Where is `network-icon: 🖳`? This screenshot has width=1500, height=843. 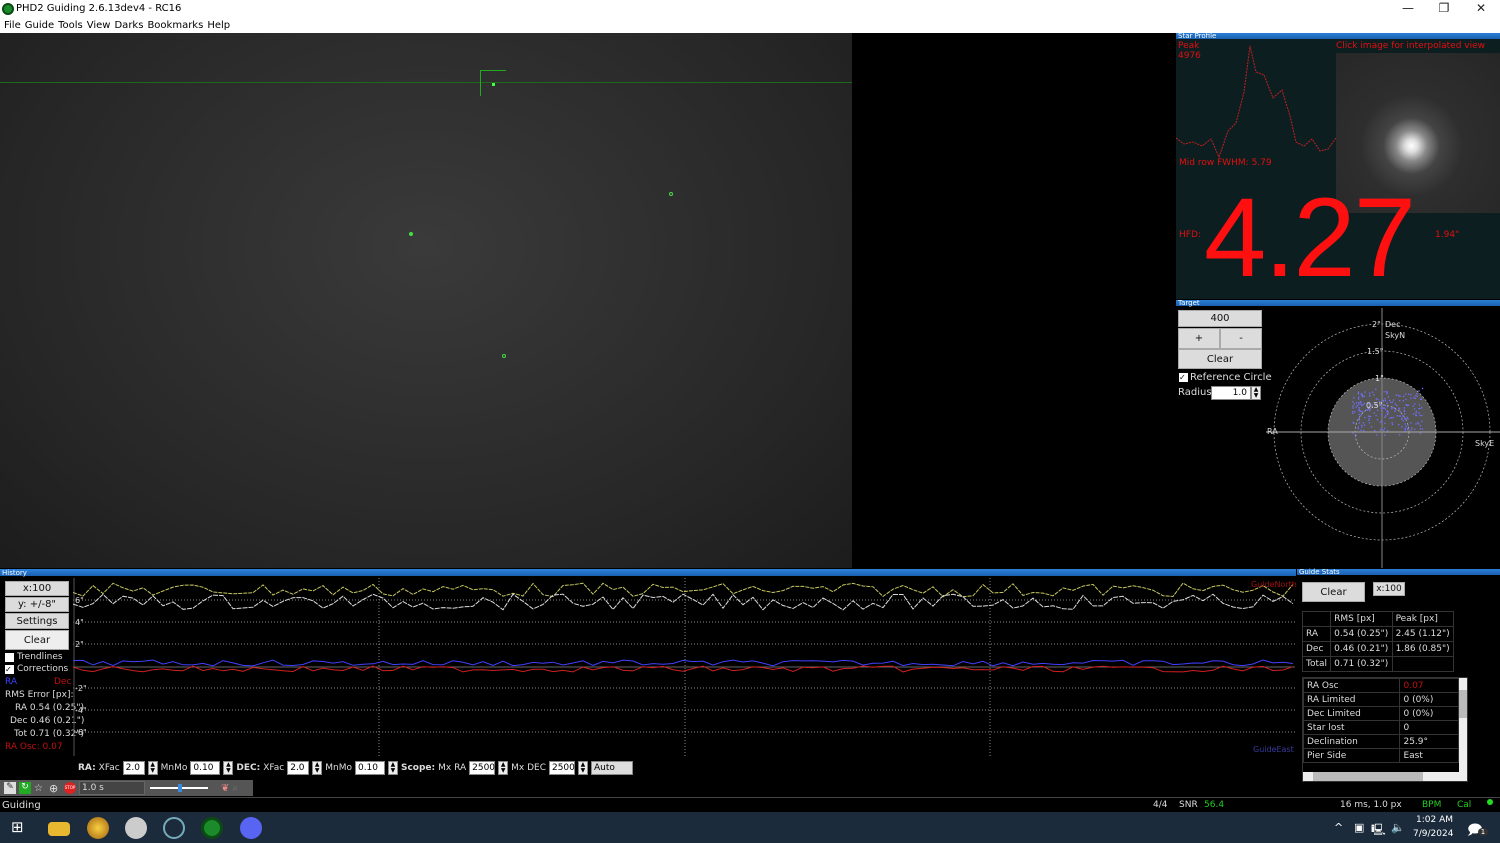
network-icon: 🖳 is located at coordinates (1378, 830).